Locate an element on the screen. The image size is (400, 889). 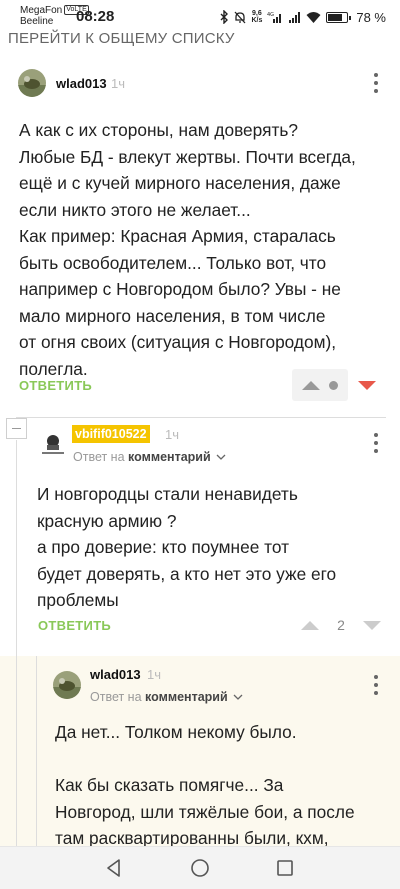
rating-neutral-icon is located at coordinates (333, 385).